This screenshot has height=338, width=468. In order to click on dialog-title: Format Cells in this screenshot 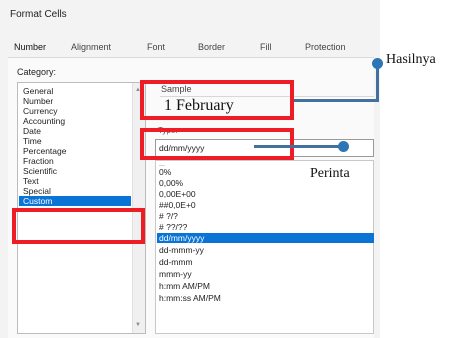, I will do `click(38, 14)`.